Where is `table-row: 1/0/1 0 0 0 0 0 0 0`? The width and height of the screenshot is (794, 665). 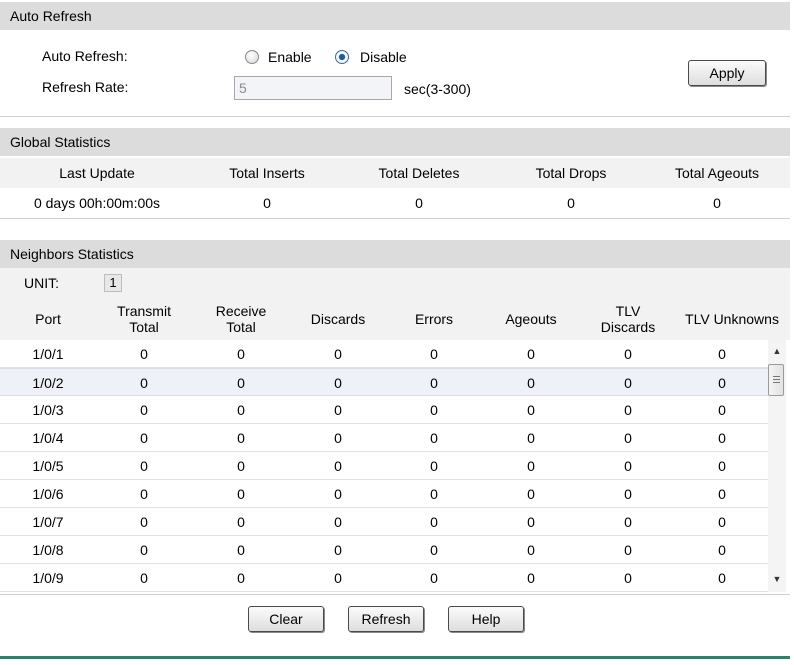 table-row: 1/0/1 0 0 0 0 0 0 0 is located at coordinates (384, 354).